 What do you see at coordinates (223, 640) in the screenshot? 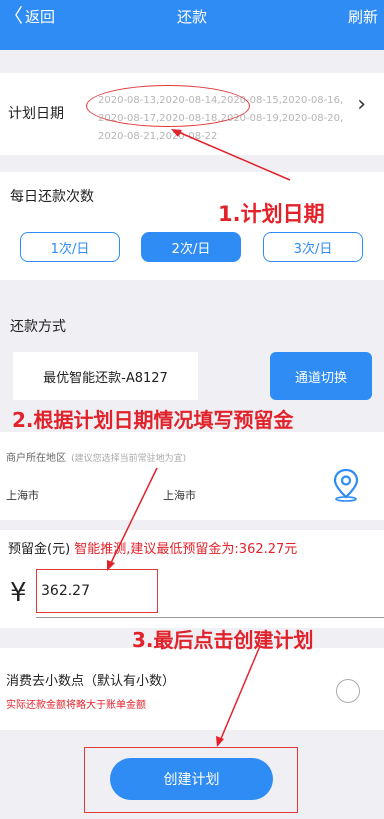
I see `annotation-step3: 3.最后点击创建计划` at bounding box center [223, 640].